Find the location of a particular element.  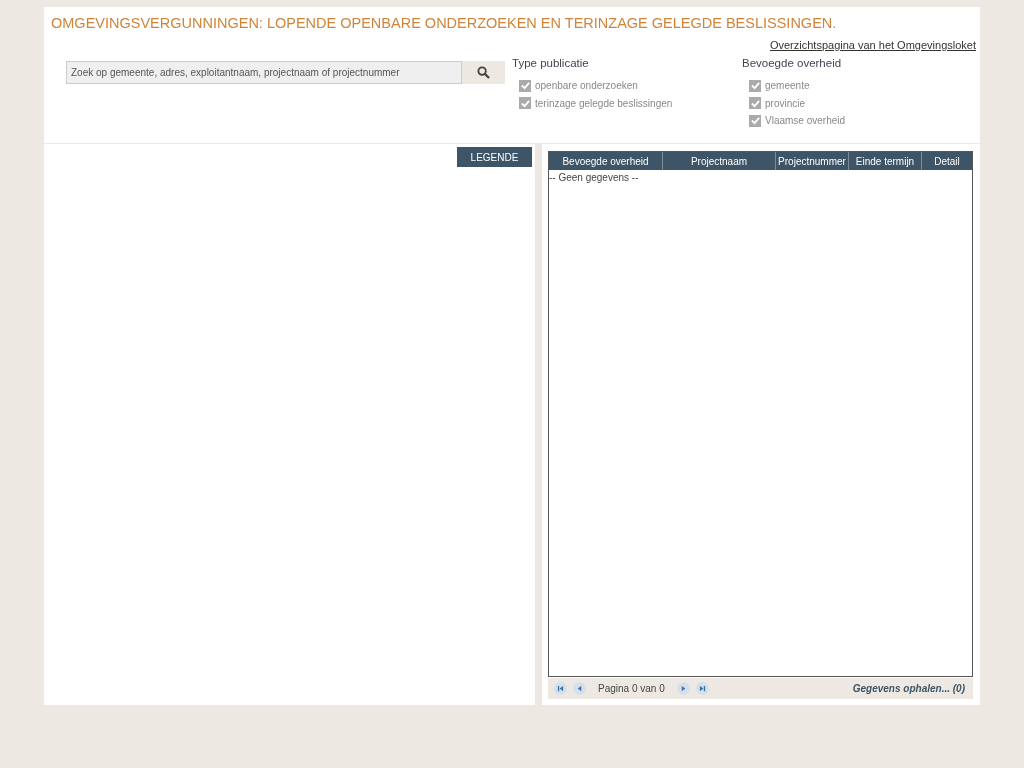

checkbox-label: terinzage gelegde beslissingen is located at coordinates (604, 103).